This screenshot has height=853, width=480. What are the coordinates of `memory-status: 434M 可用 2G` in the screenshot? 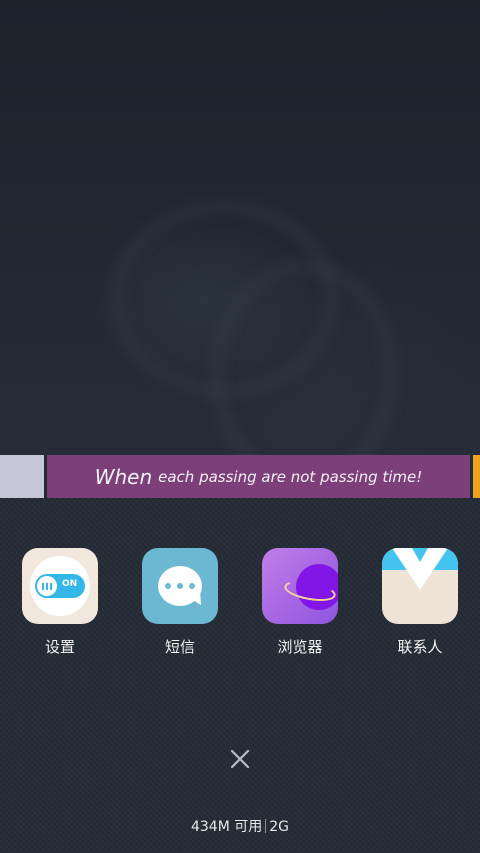 It's located at (240, 826).